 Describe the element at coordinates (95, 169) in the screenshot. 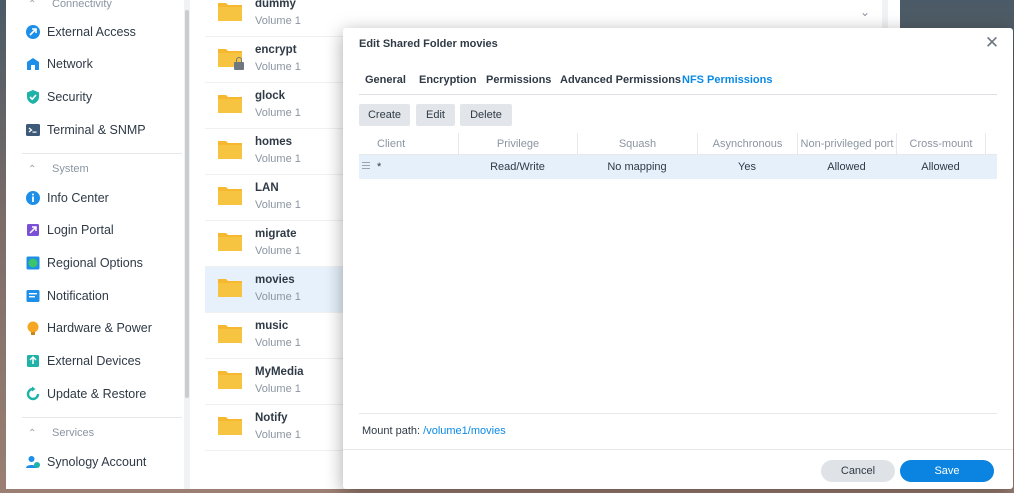

I see `sidebar-section-system: ⌃ System` at that location.